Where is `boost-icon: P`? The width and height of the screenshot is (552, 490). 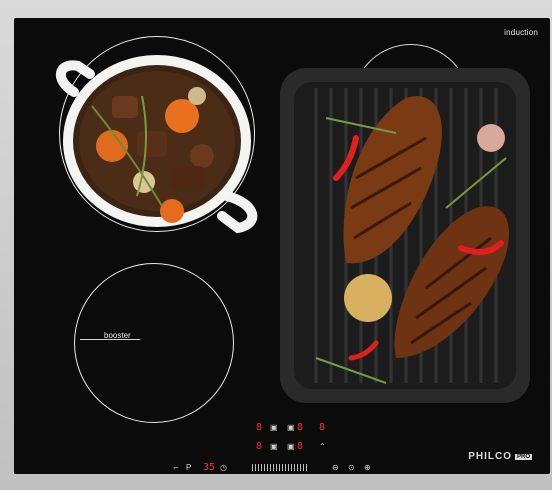
boost-icon: P is located at coordinates (188, 468).